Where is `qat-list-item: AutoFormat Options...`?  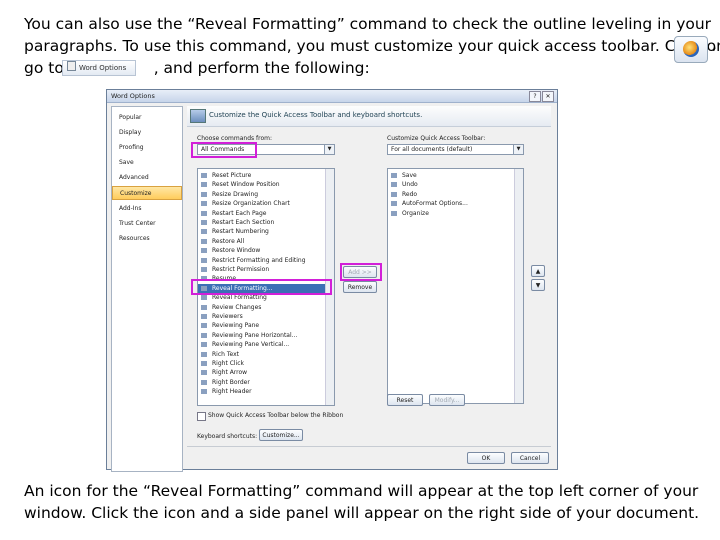
qat-list-item: AutoFormat Options... is located at coordinates (451, 203).